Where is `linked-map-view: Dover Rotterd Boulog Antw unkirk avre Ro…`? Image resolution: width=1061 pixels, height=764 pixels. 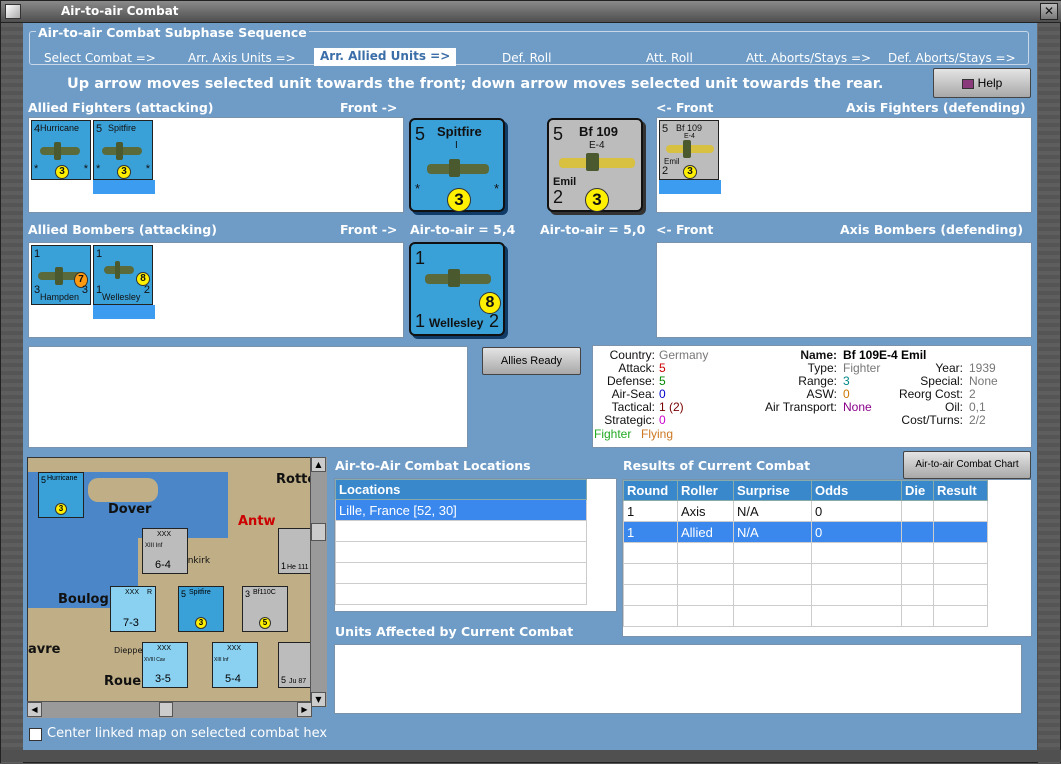 linked-map-view: Dover Rotterd Boulog Antw unkirk avre Ro… is located at coordinates (177, 582).